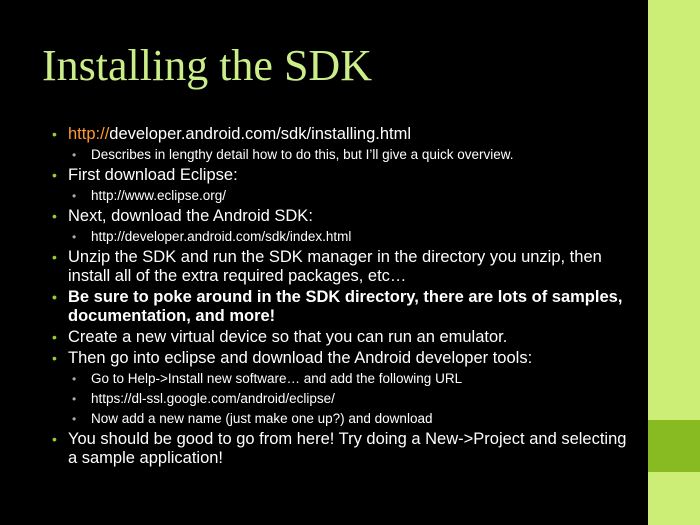 This screenshot has width=700, height=525. What do you see at coordinates (340, 196) in the screenshot?
I see `sub-bullet-item: • http://www.eclipse.org/` at bounding box center [340, 196].